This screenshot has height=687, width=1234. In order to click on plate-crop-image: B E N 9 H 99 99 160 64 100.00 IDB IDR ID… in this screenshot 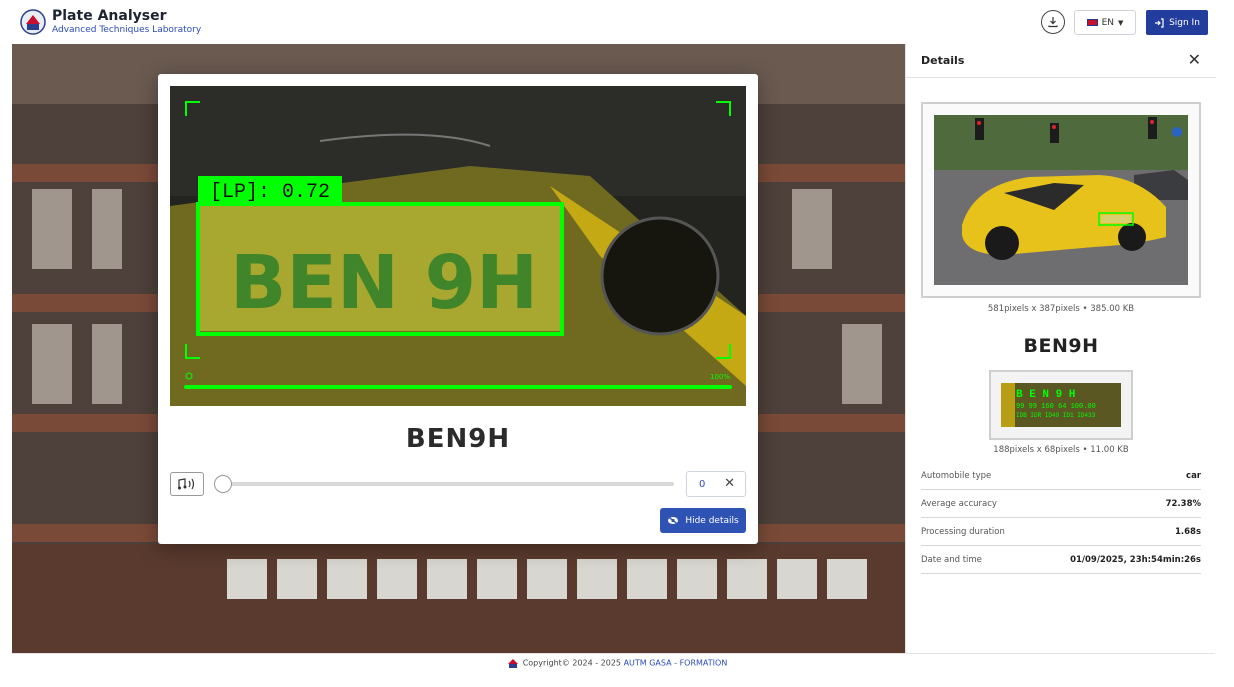, I will do `click(1061, 405)`.